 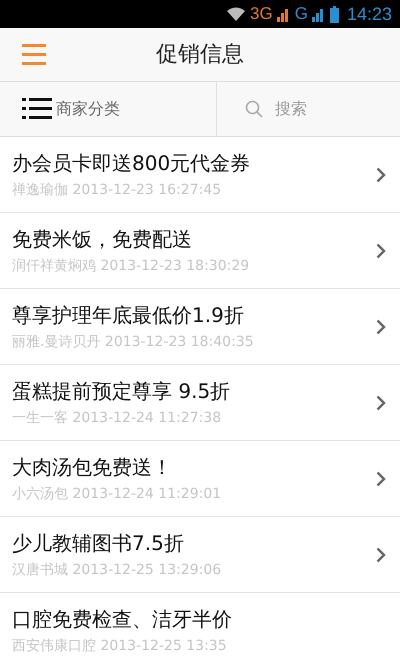 I want to click on search-icon, so click(x=254, y=109).